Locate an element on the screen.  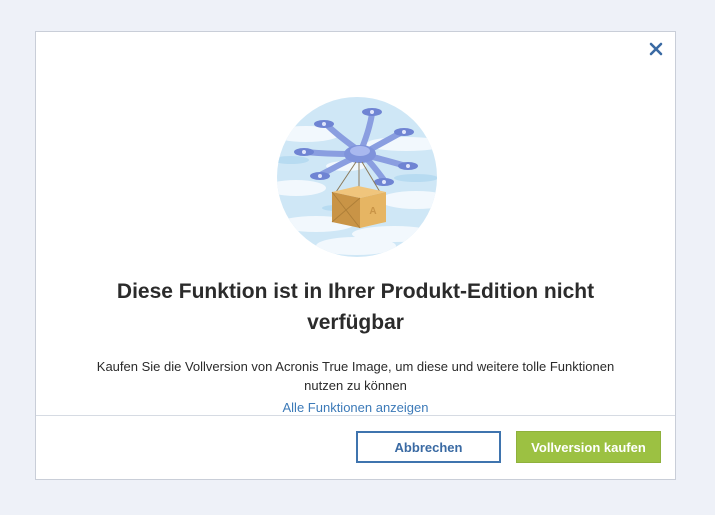
close-icon is located at coordinates (656, 49).